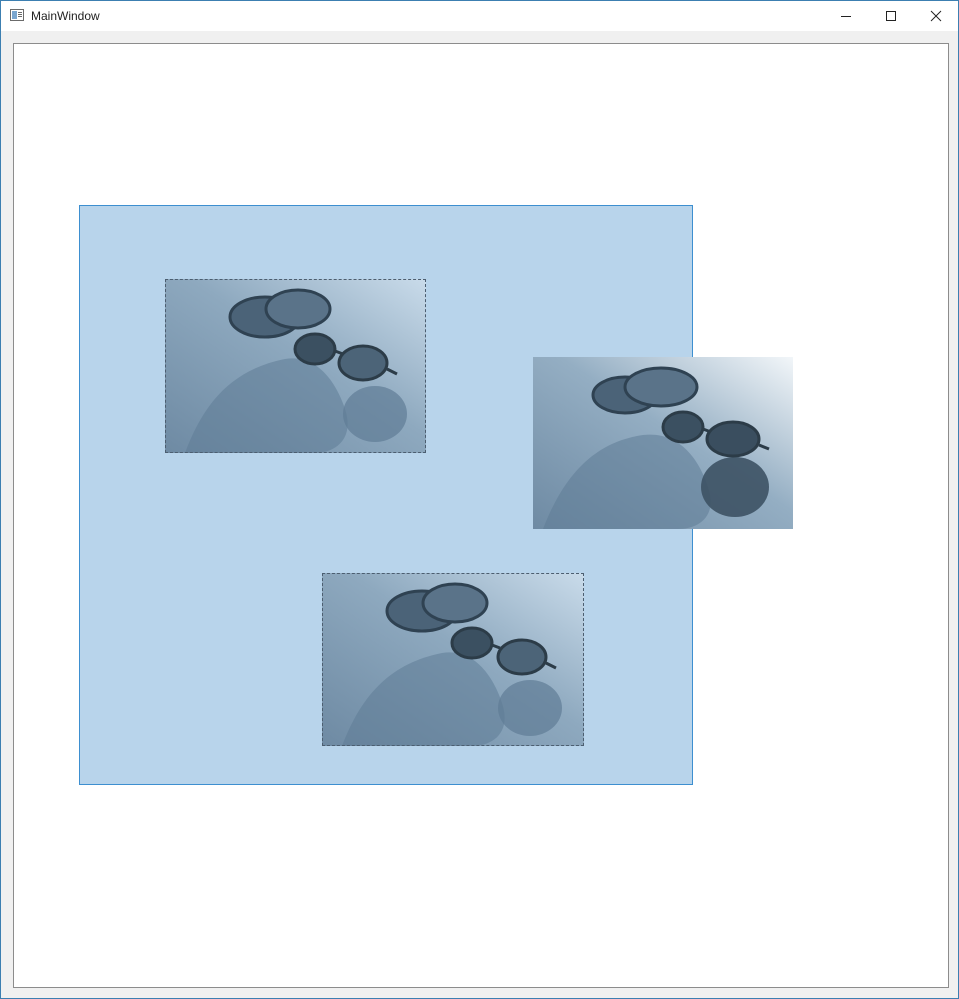 This screenshot has width=959, height=999. I want to click on window-title: MainWindow, so click(65, 16).